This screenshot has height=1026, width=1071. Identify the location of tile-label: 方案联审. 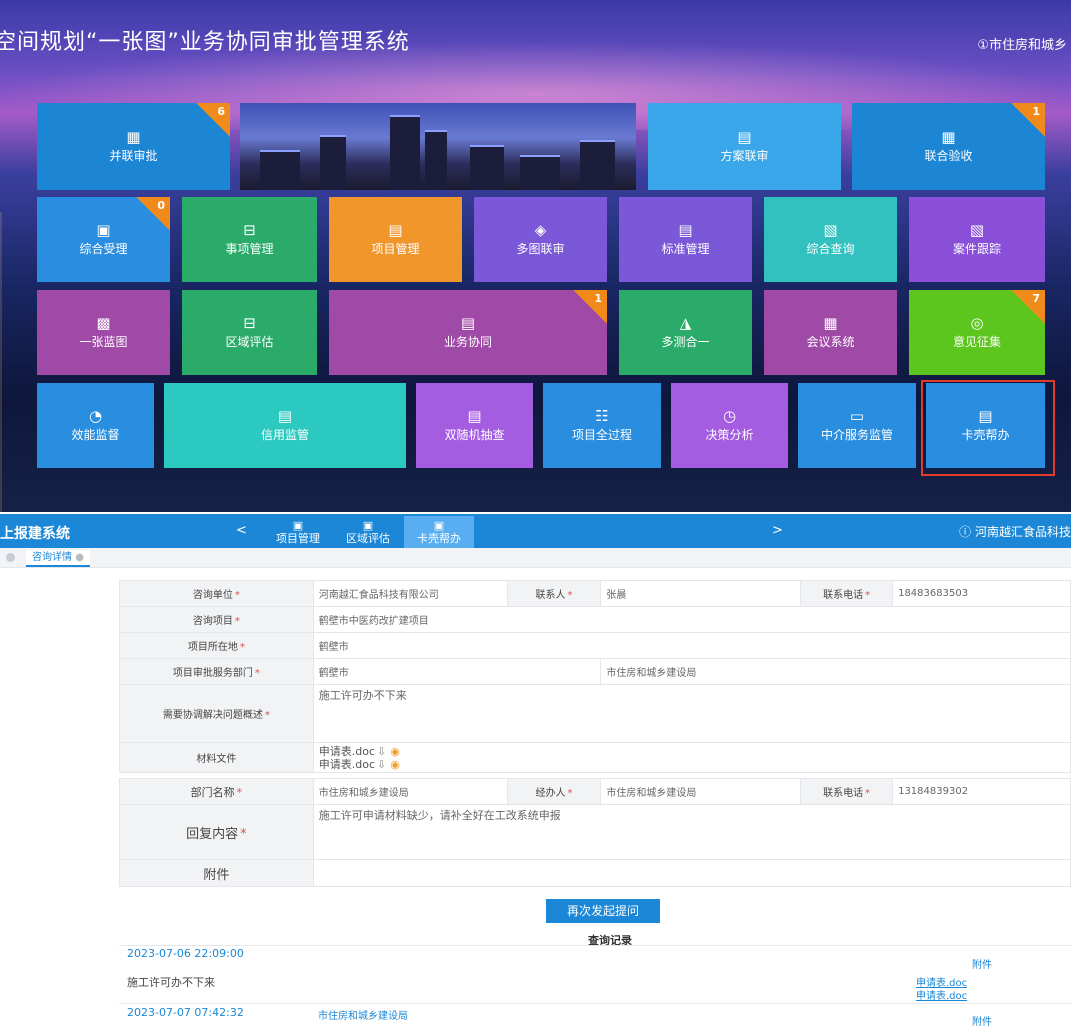
(744, 156).